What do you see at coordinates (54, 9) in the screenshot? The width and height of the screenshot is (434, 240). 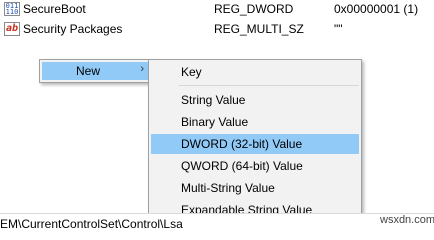 I see `value-name: SecureBoot` at bounding box center [54, 9].